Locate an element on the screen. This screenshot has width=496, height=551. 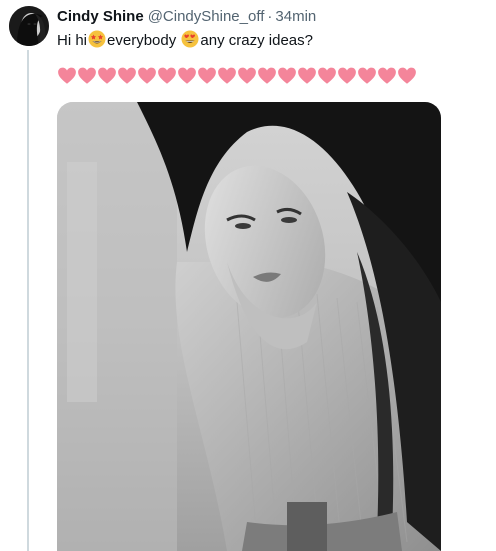
tweet-text-part-3: any crazy ideas? is located at coordinates (256, 40).